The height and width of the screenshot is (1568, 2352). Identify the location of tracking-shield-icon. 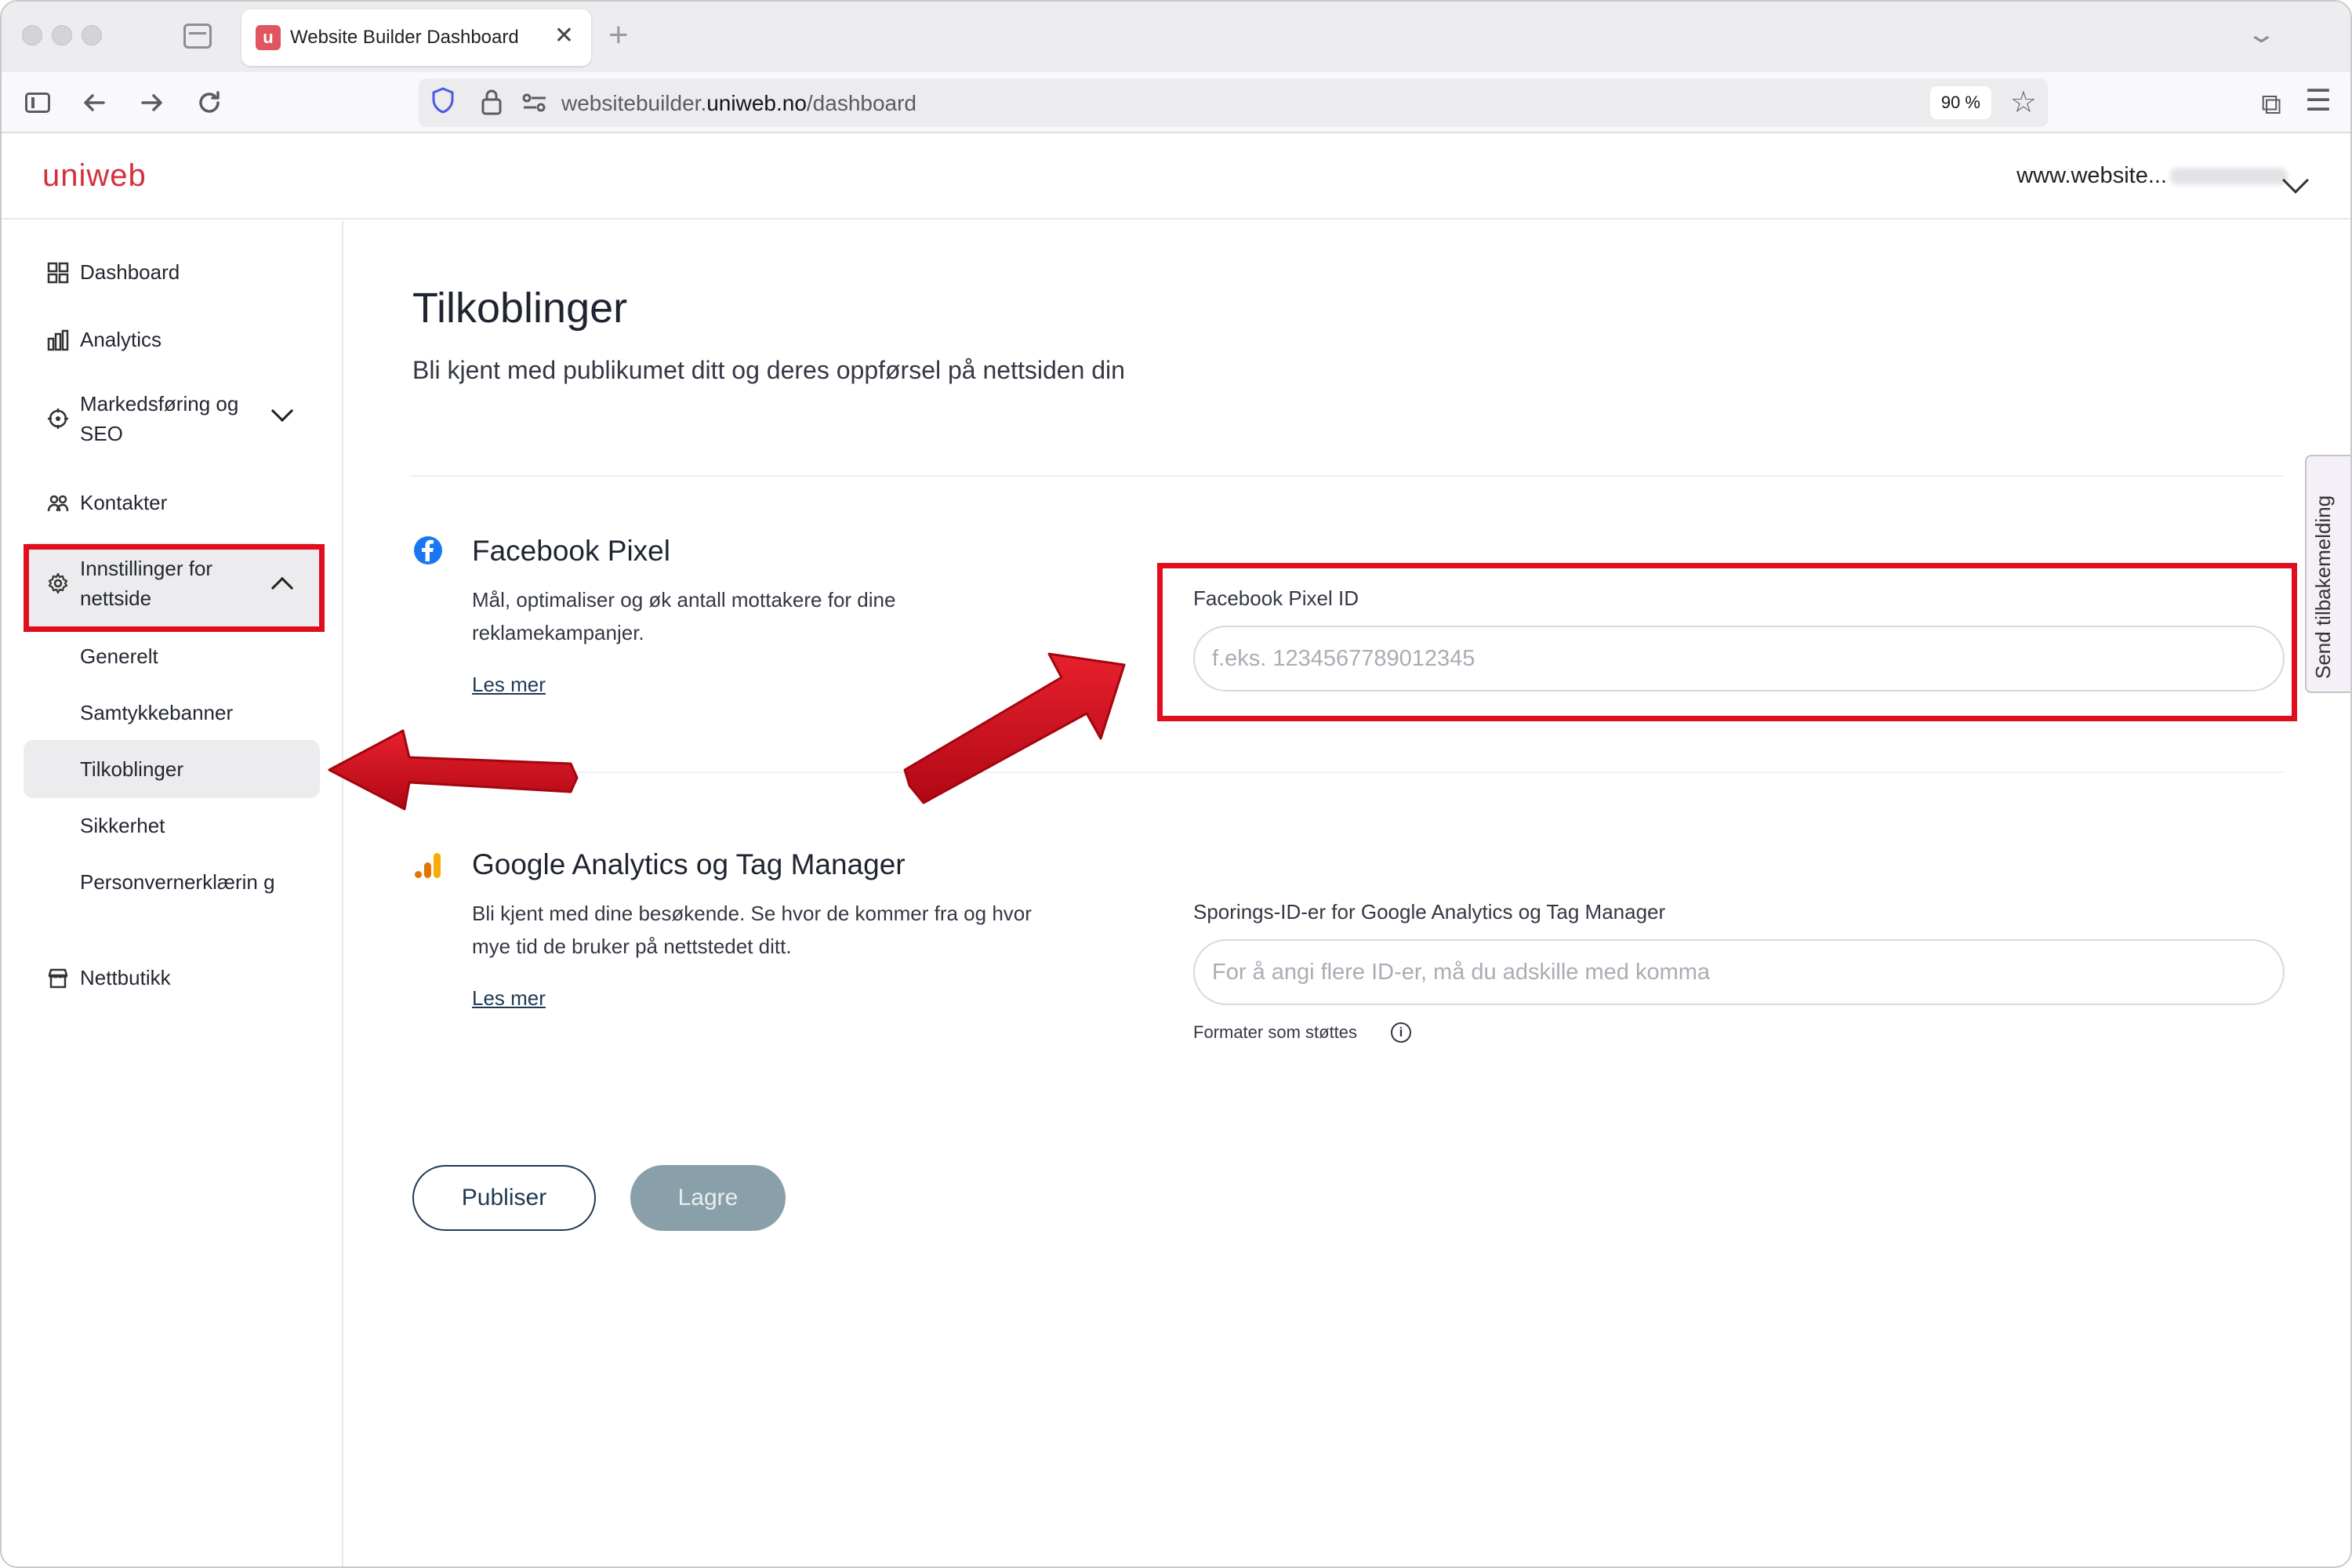
(443, 100).